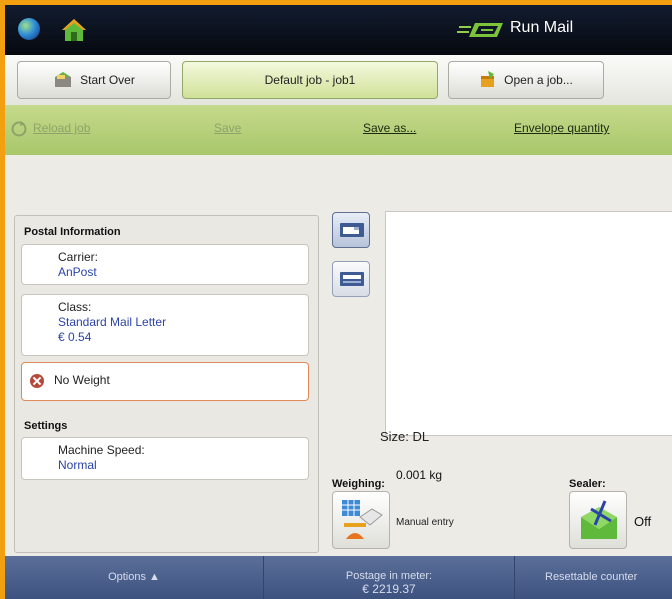 This screenshot has width=672, height=599. I want to click on start-over-label: Start Over, so click(107, 80).